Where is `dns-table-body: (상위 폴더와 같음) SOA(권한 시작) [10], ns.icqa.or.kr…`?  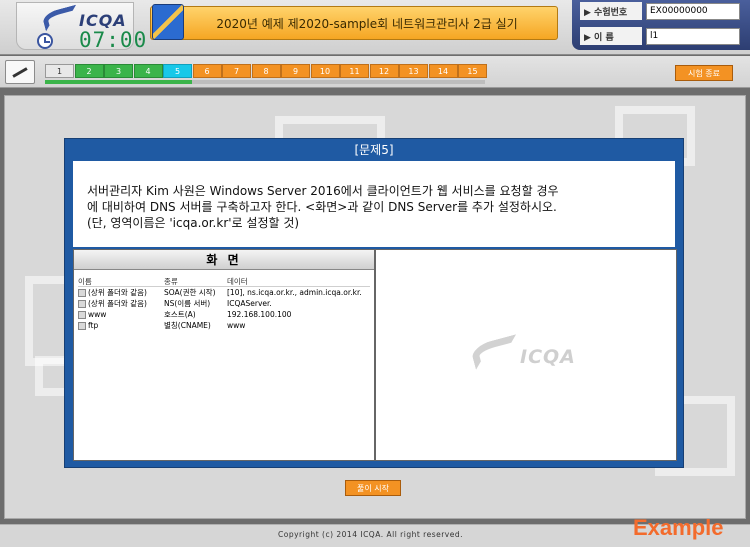 dns-table-body: (상위 폴더와 같음) SOA(권한 시작) [10], ns.icqa.or.kr… is located at coordinates (224, 309).